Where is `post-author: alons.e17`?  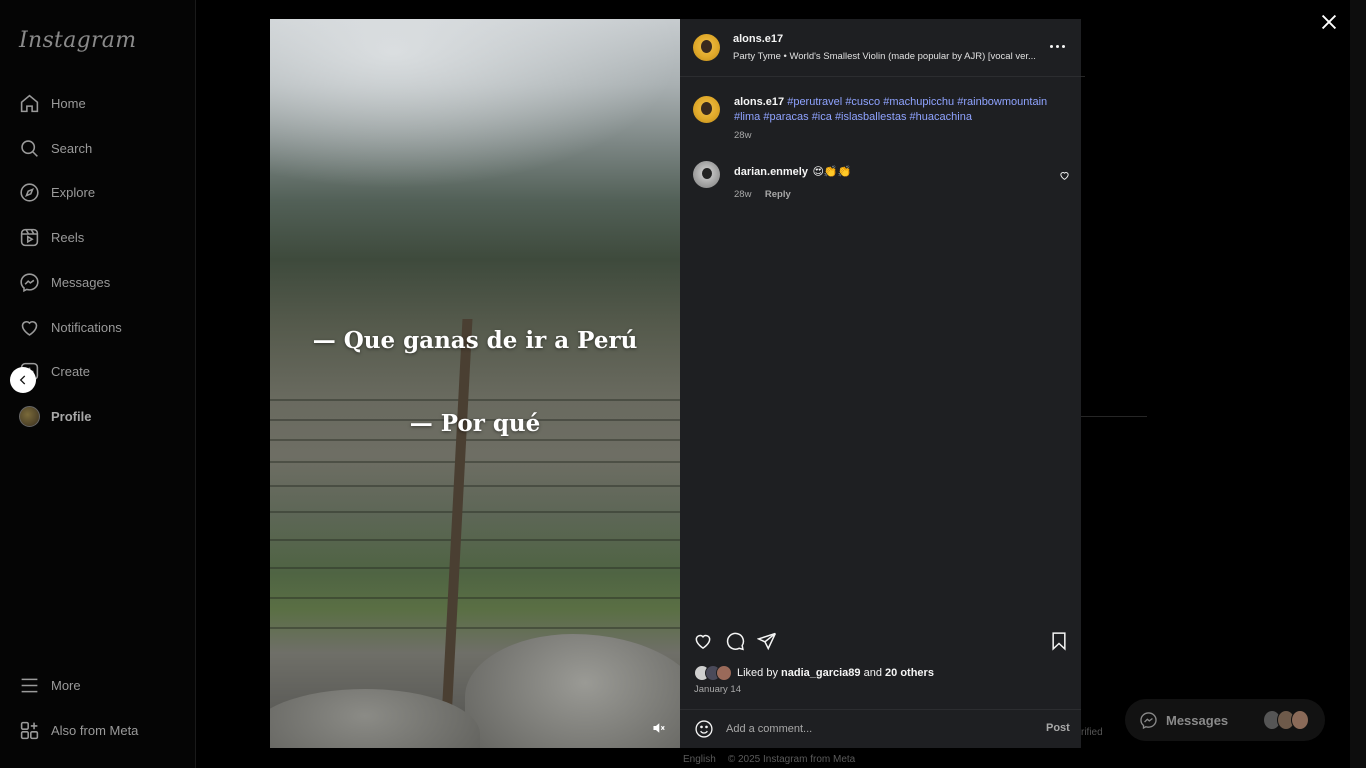
post-author: alons.e17 is located at coordinates (758, 39).